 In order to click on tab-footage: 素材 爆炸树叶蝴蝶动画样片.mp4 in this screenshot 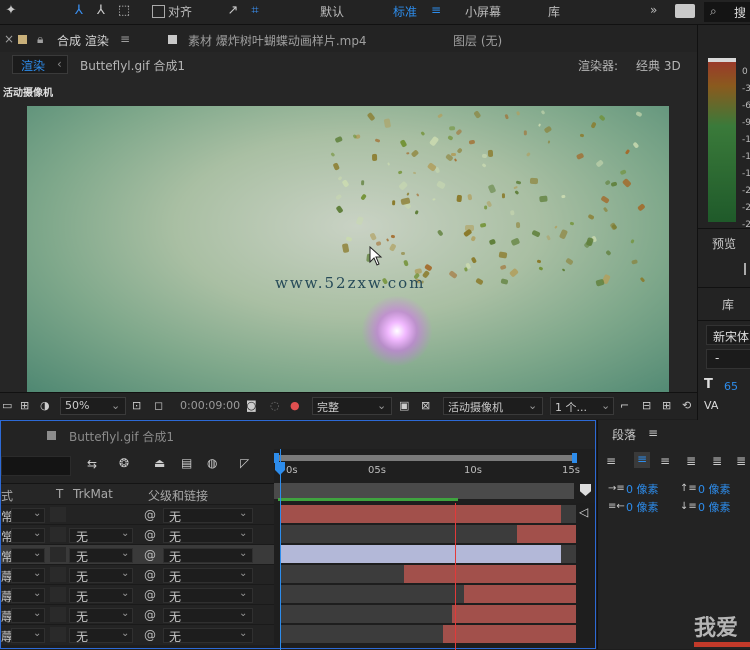, I will do `click(277, 40)`.